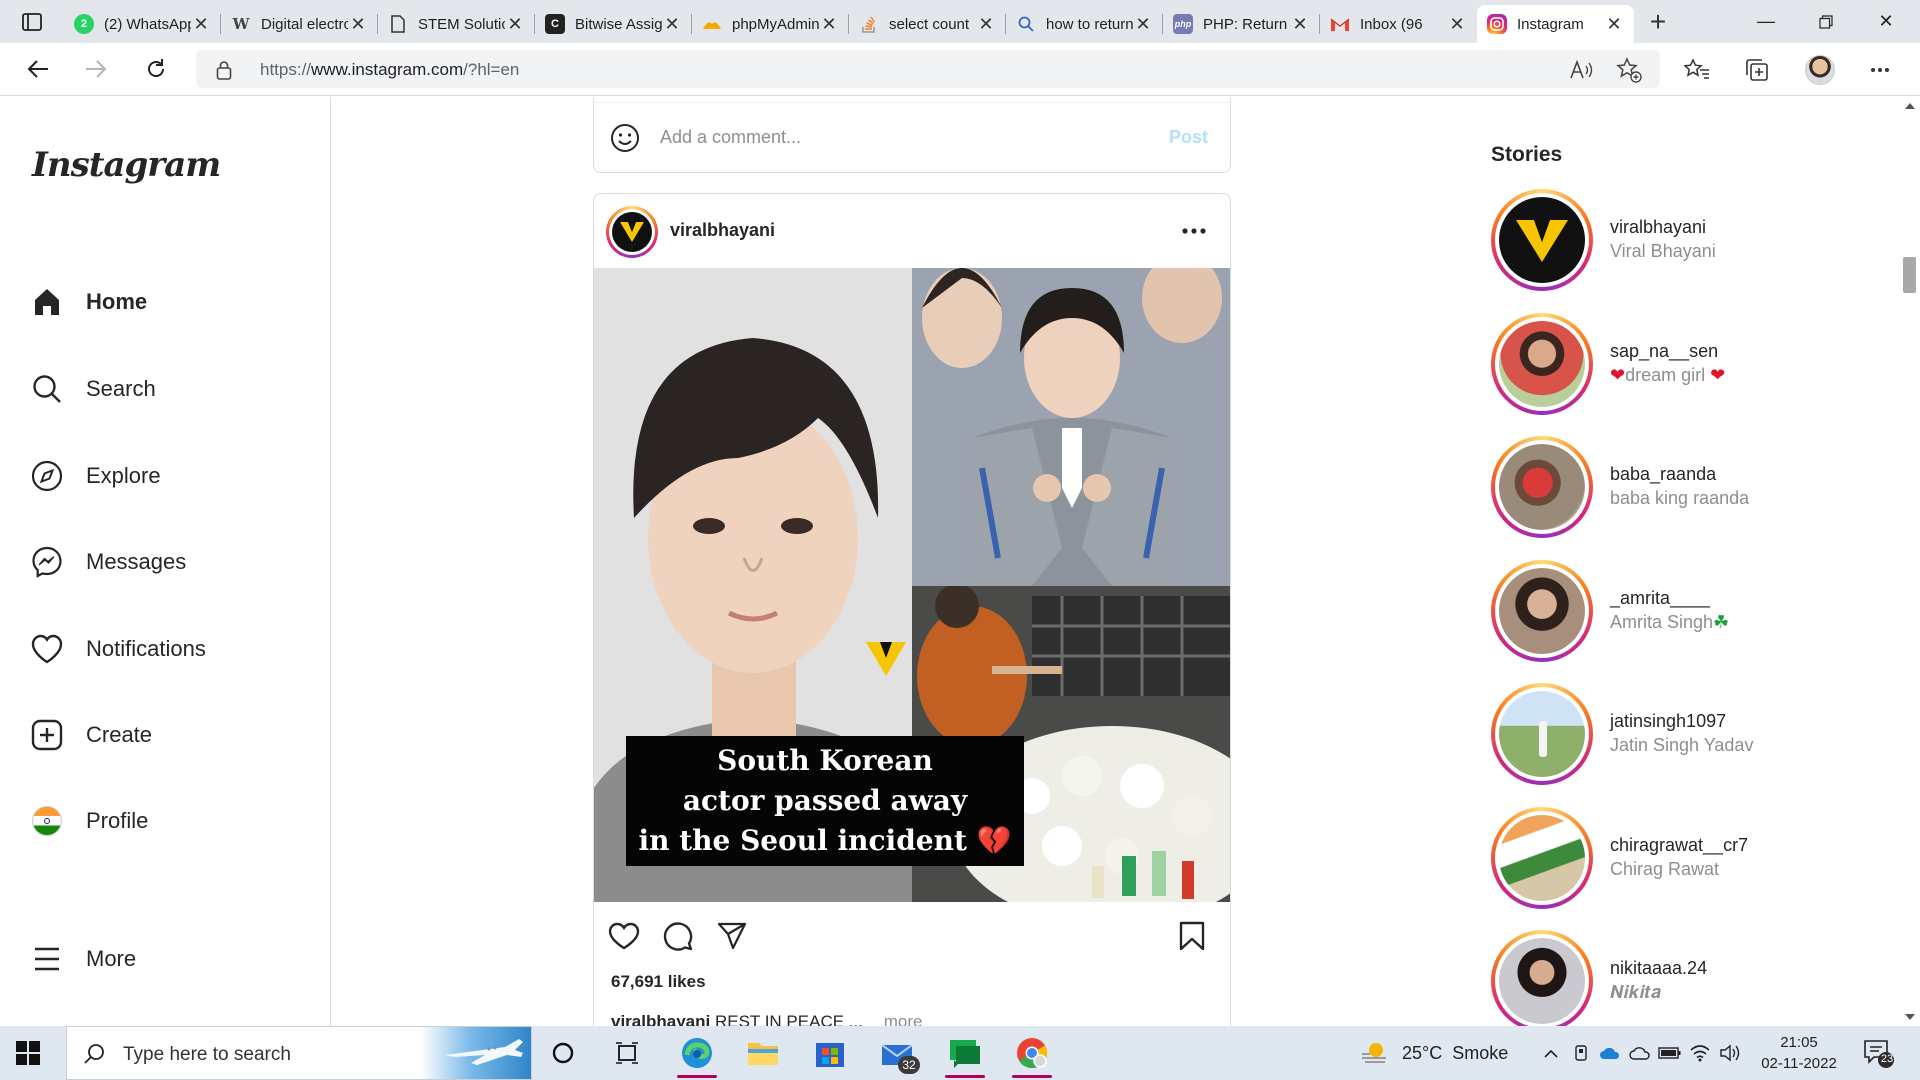  What do you see at coordinates (170, 821) in the screenshot?
I see `nav-profile: Profile` at bounding box center [170, 821].